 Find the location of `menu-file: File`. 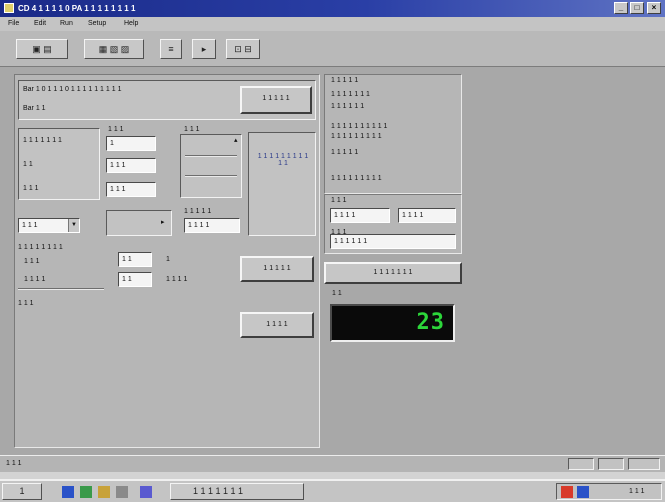

menu-file: File is located at coordinates (13, 23).